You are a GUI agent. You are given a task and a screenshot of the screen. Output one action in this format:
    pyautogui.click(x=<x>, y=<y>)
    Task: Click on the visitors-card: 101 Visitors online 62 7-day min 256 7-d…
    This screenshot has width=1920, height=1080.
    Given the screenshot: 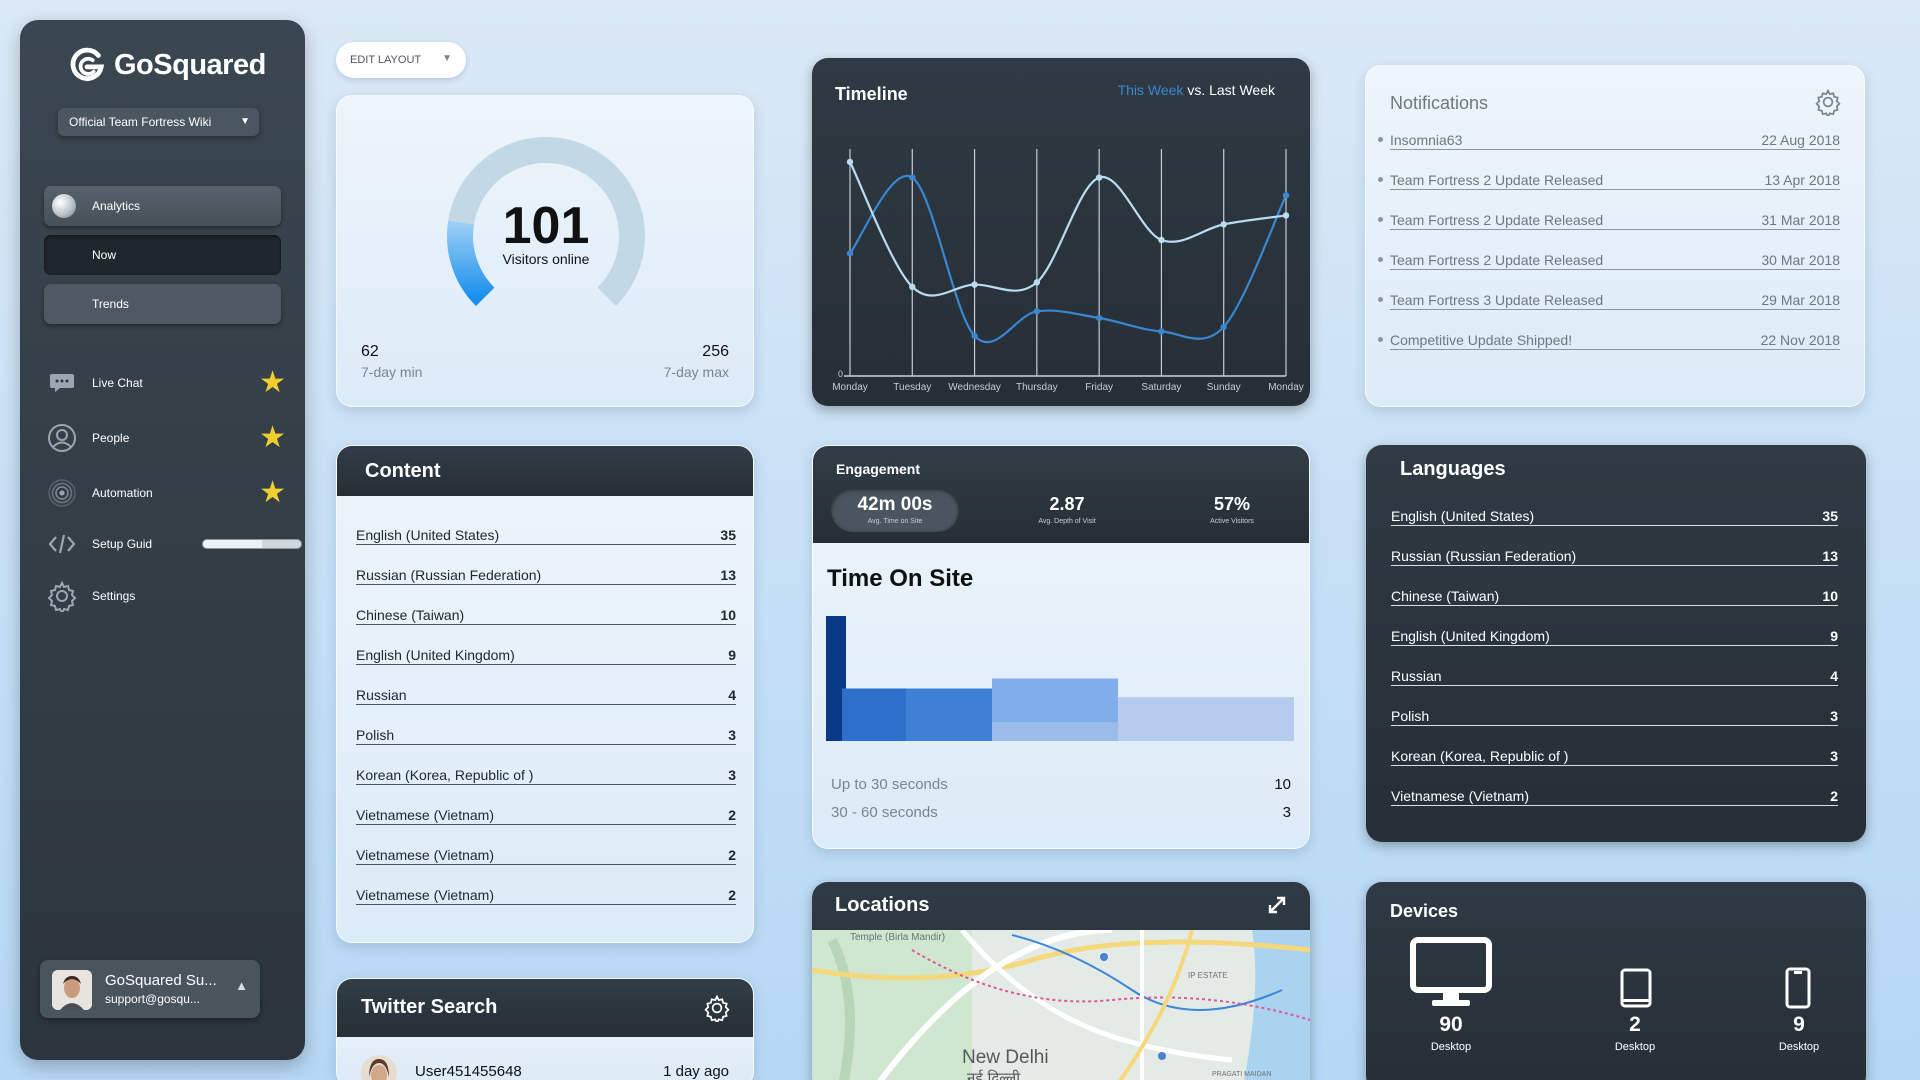 What is the action you would take?
    pyautogui.click(x=545, y=251)
    